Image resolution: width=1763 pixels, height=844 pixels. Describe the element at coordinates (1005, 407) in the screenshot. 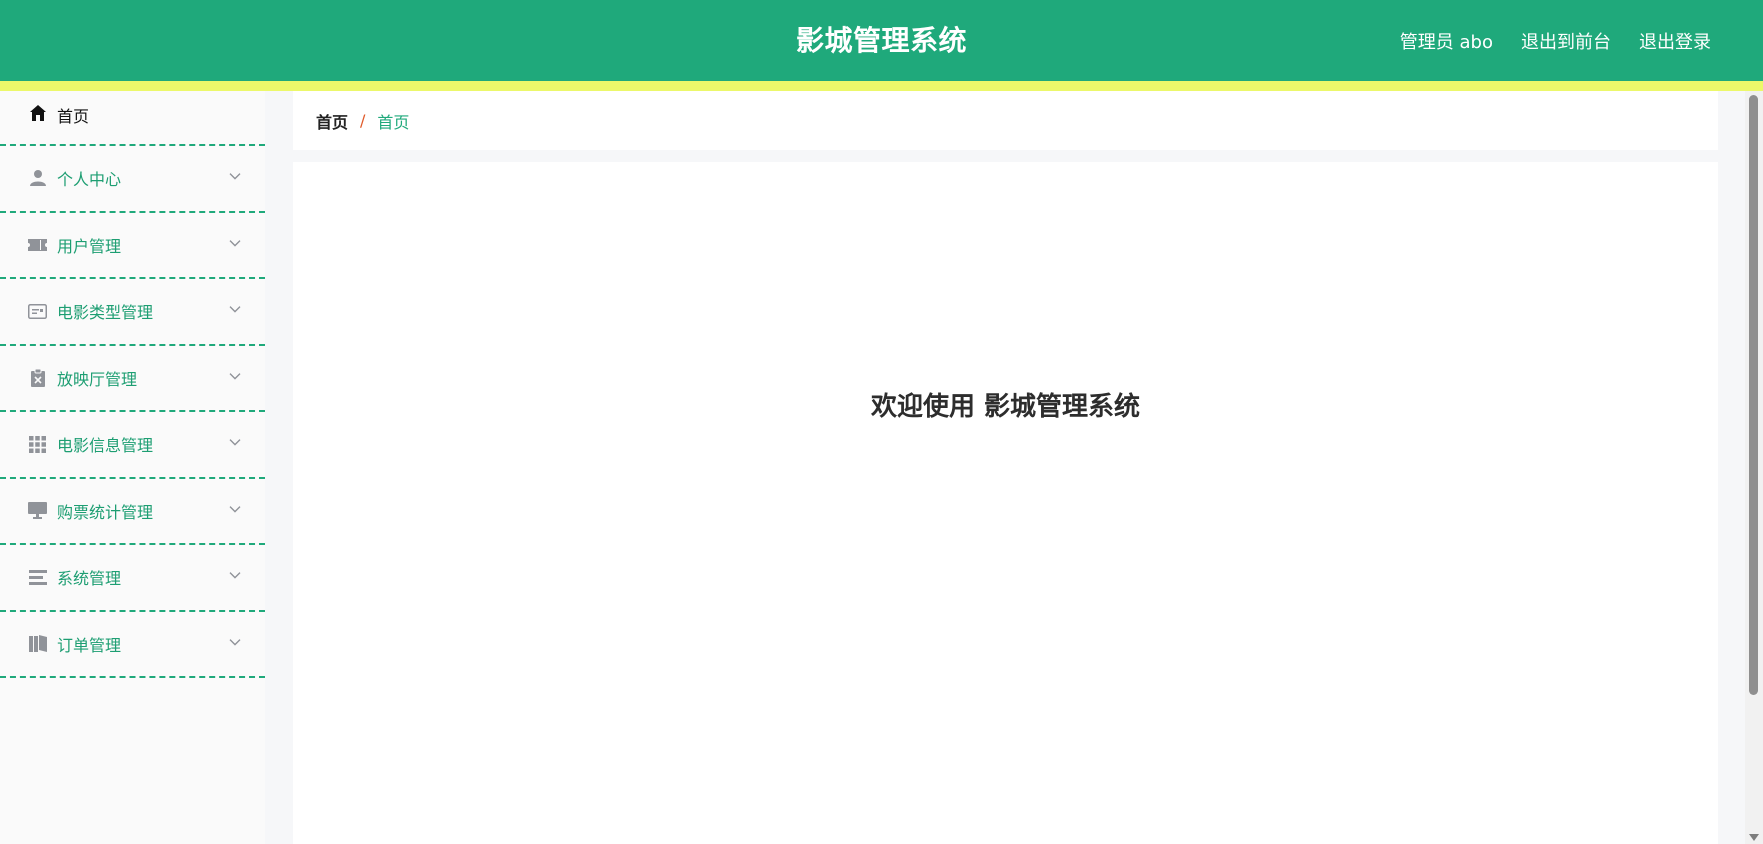

I see `welcome-message: 欢迎使用 影城管理系统` at that location.